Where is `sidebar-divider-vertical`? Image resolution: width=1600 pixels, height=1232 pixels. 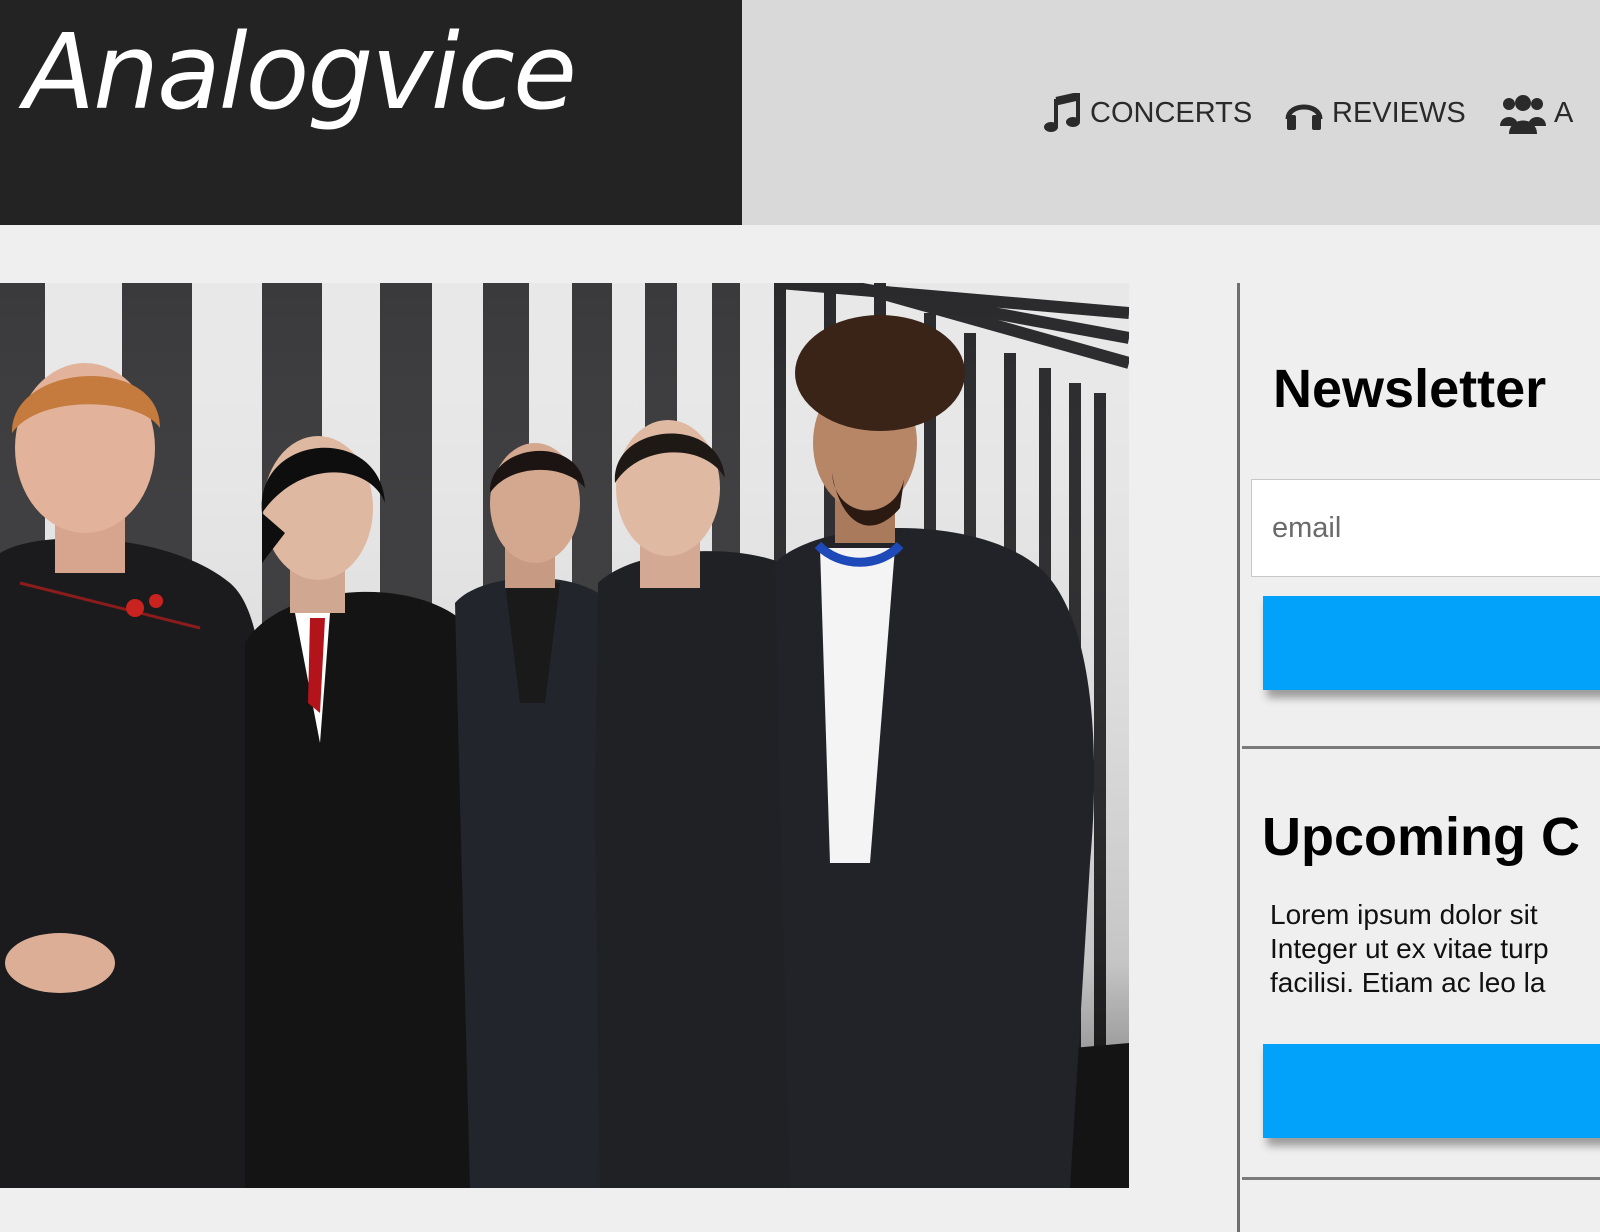 sidebar-divider-vertical is located at coordinates (1238, 757).